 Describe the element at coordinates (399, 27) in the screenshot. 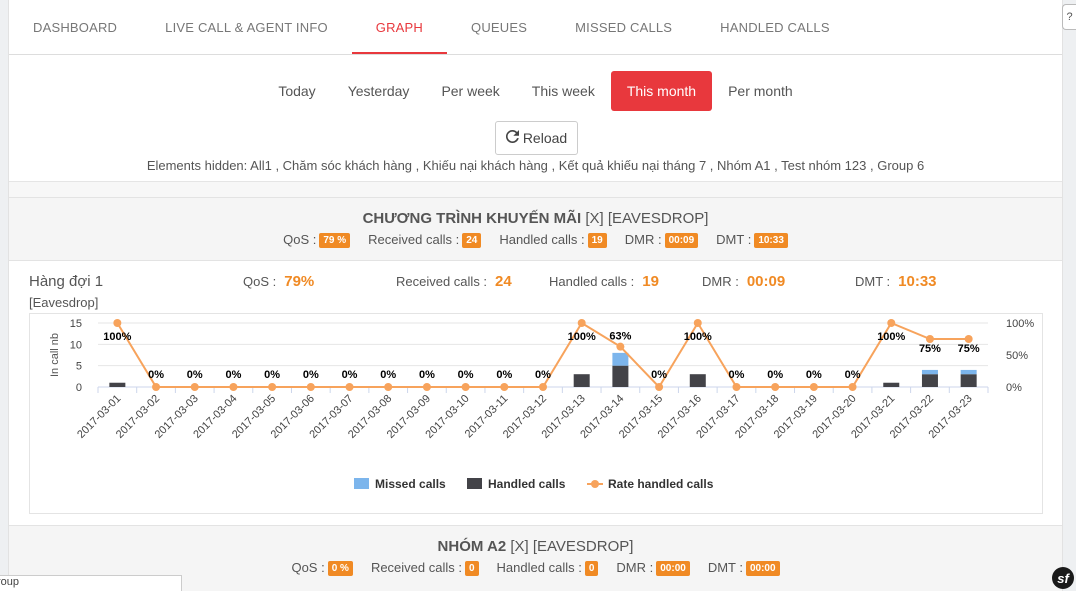

I see `tab-graph: GRAPH` at that location.